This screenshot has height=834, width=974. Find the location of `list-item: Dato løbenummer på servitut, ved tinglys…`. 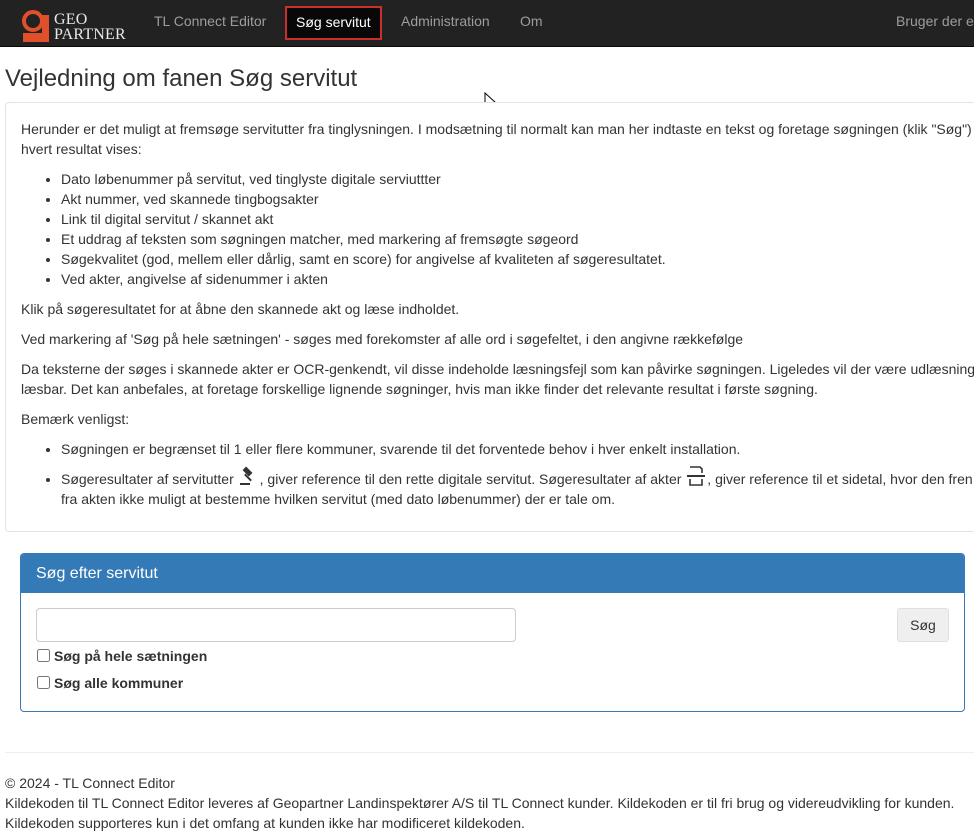

list-item: Dato løbenummer på servitut, ved tinglys… is located at coordinates (517, 179).